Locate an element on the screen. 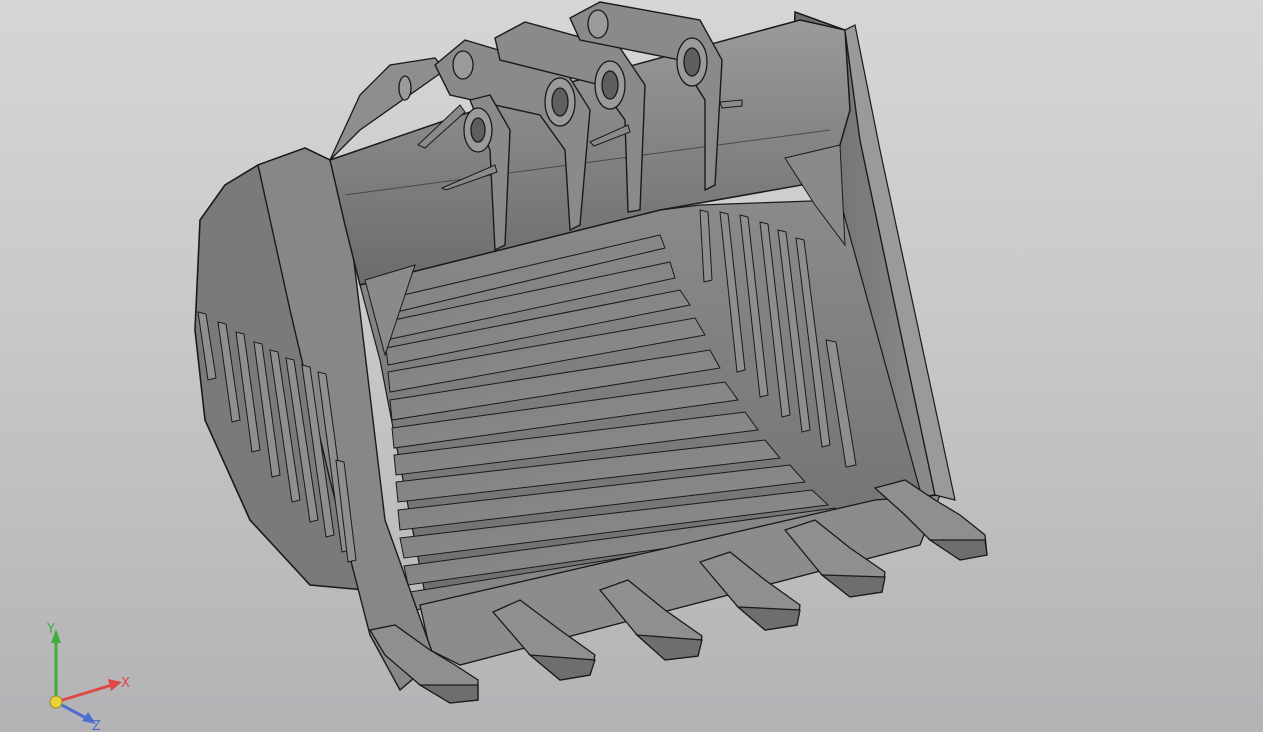  x-axis-label: X is located at coordinates (125, 683).